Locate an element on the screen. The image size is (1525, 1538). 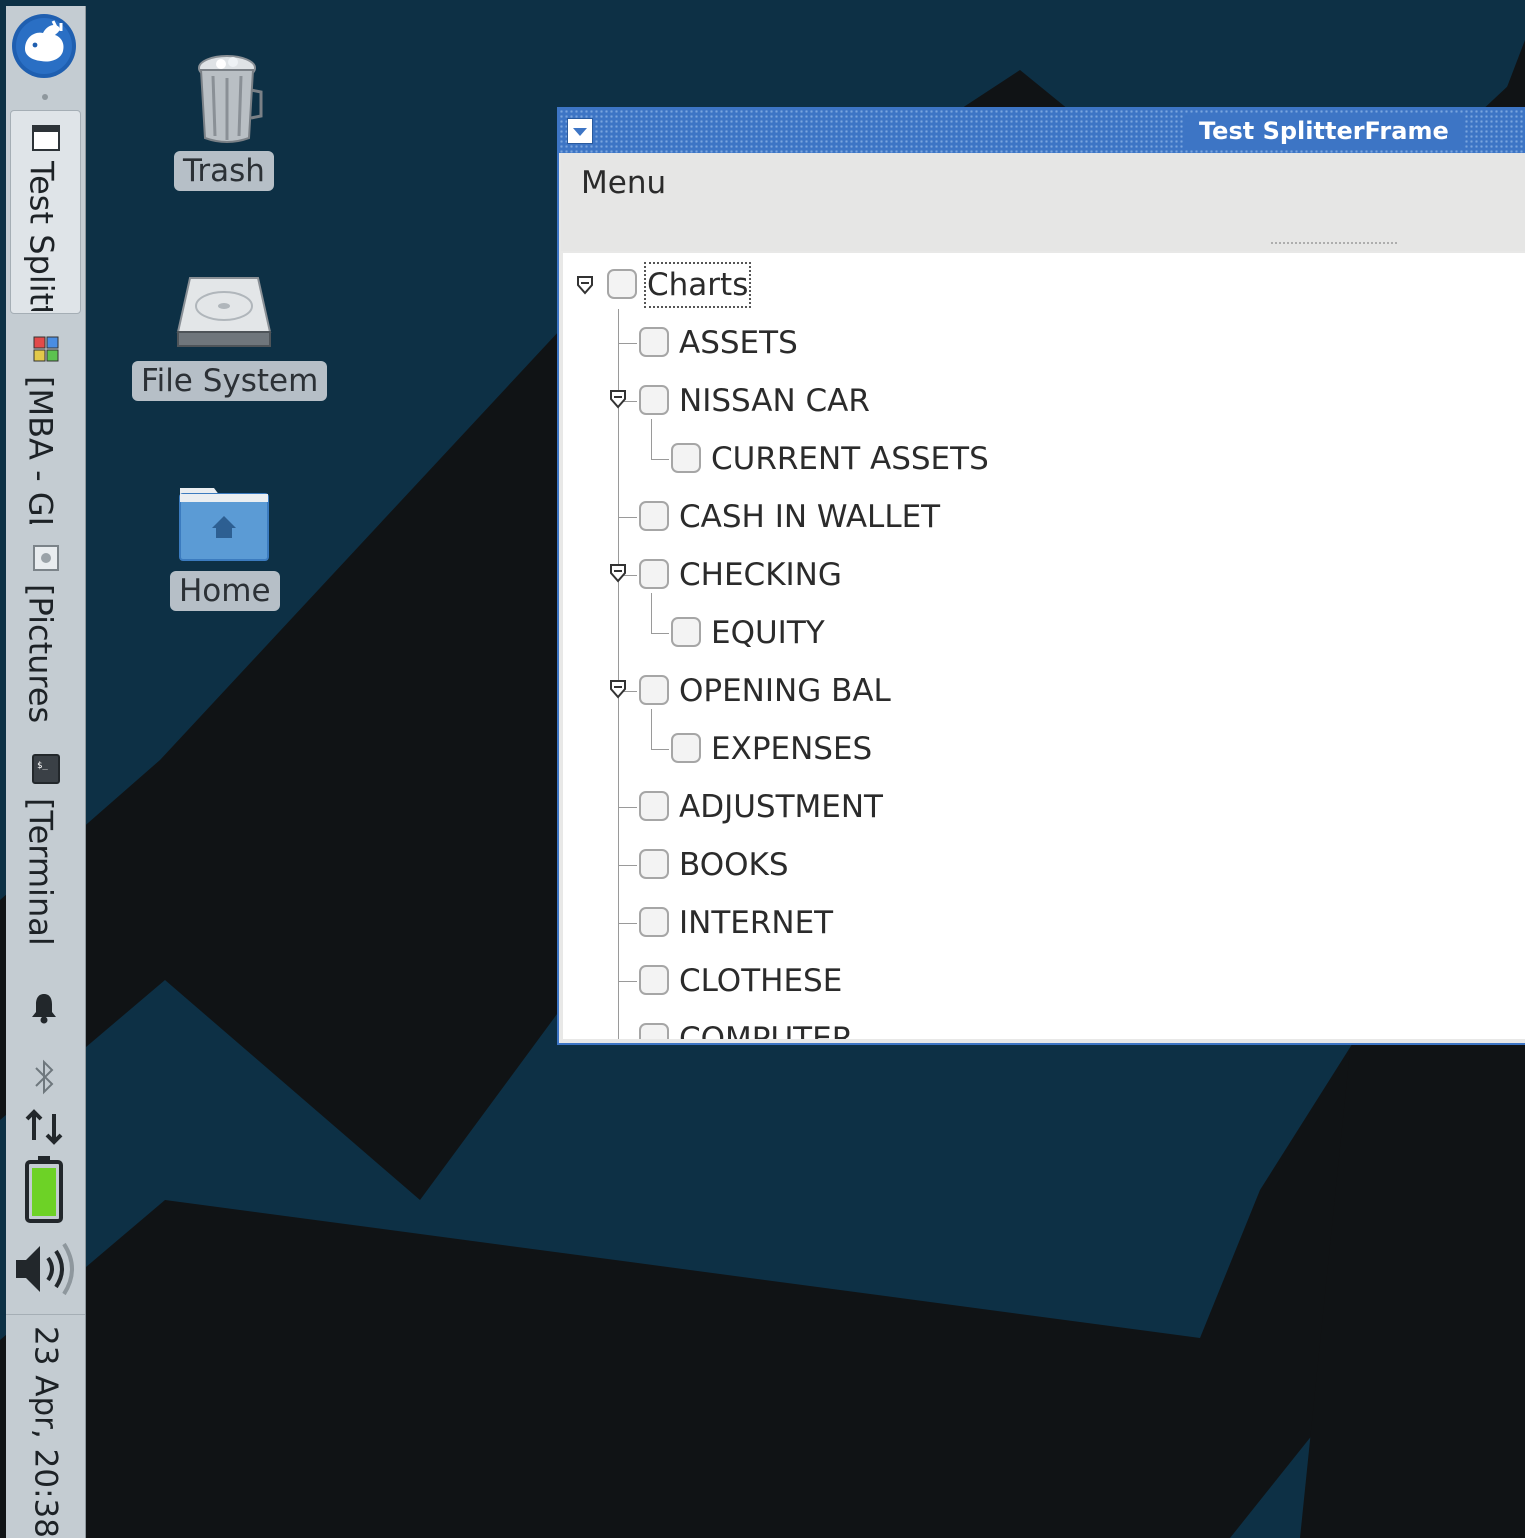
window-titlebar: Test SplitterFrame is located at coordinates (1042, 131).